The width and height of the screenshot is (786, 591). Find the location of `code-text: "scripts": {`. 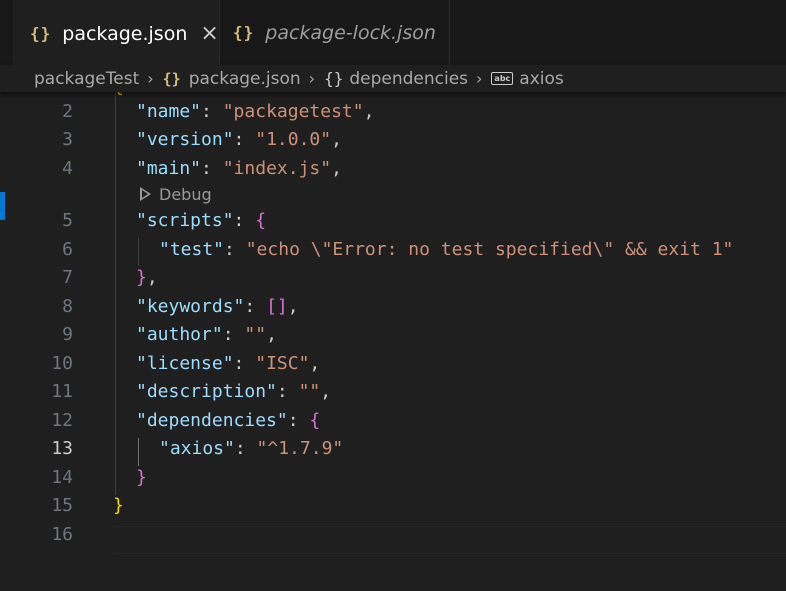

code-text: "scripts": { is located at coordinates (201, 221).